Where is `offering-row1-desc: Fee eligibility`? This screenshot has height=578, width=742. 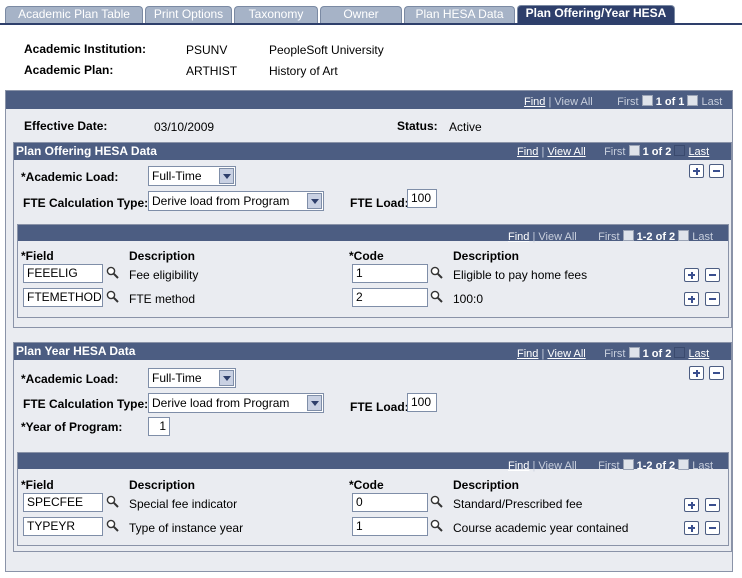 offering-row1-desc: Fee eligibility is located at coordinates (164, 275).